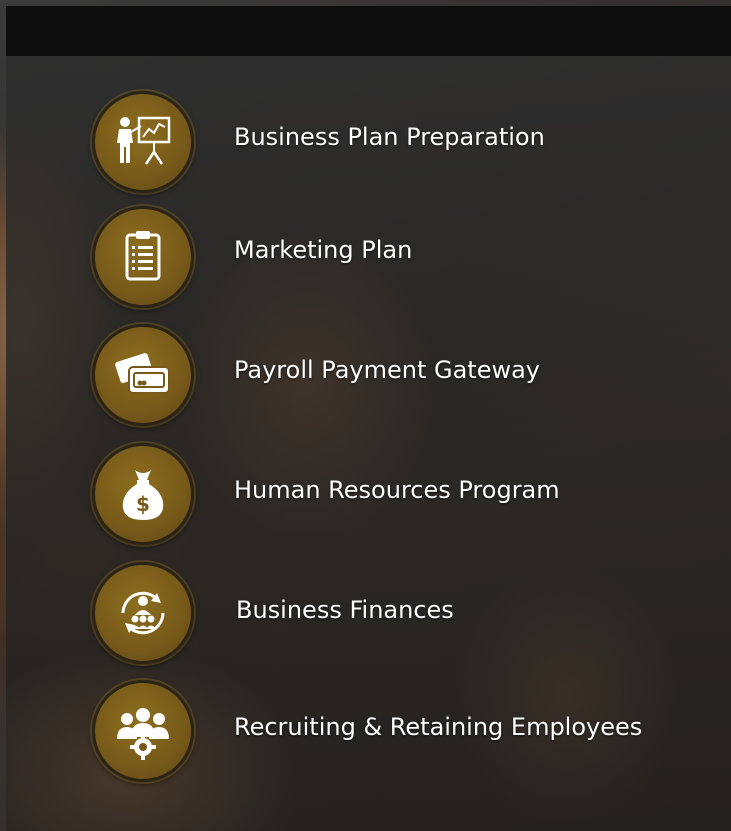 This screenshot has width=731, height=831. Describe the element at coordinates (143, 613) in the screenshot. I see `team-cycle-icon` at that location.